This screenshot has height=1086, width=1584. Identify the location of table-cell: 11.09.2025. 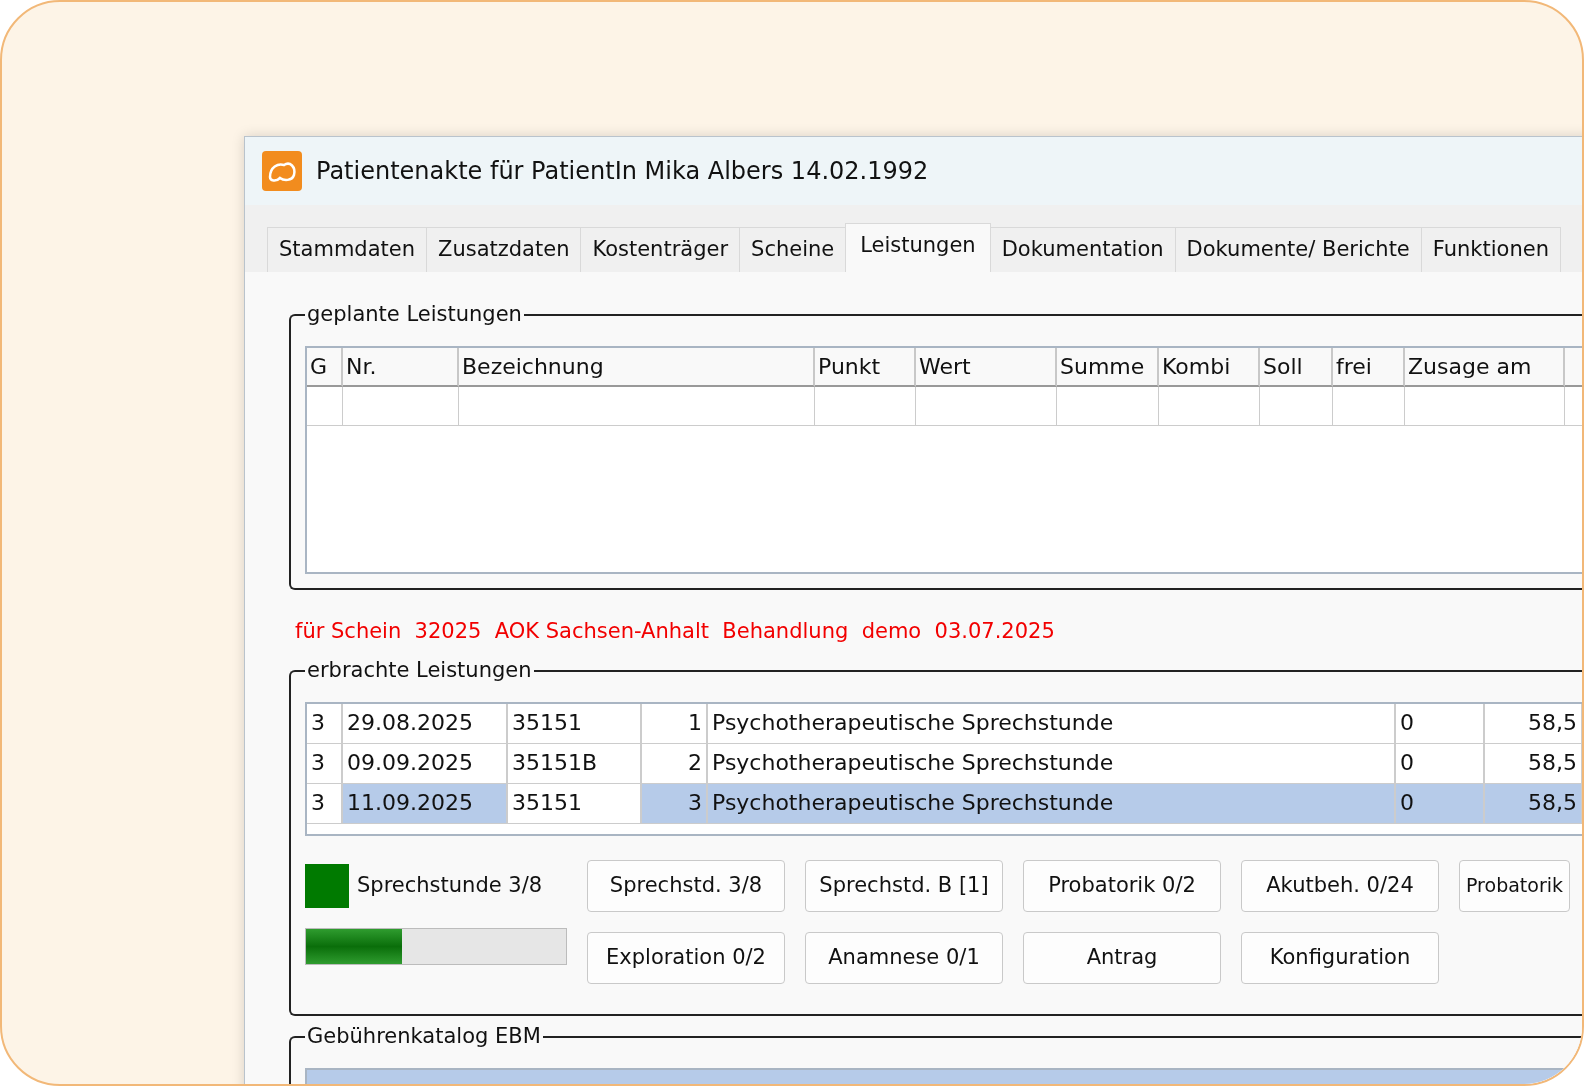
(425, 803).